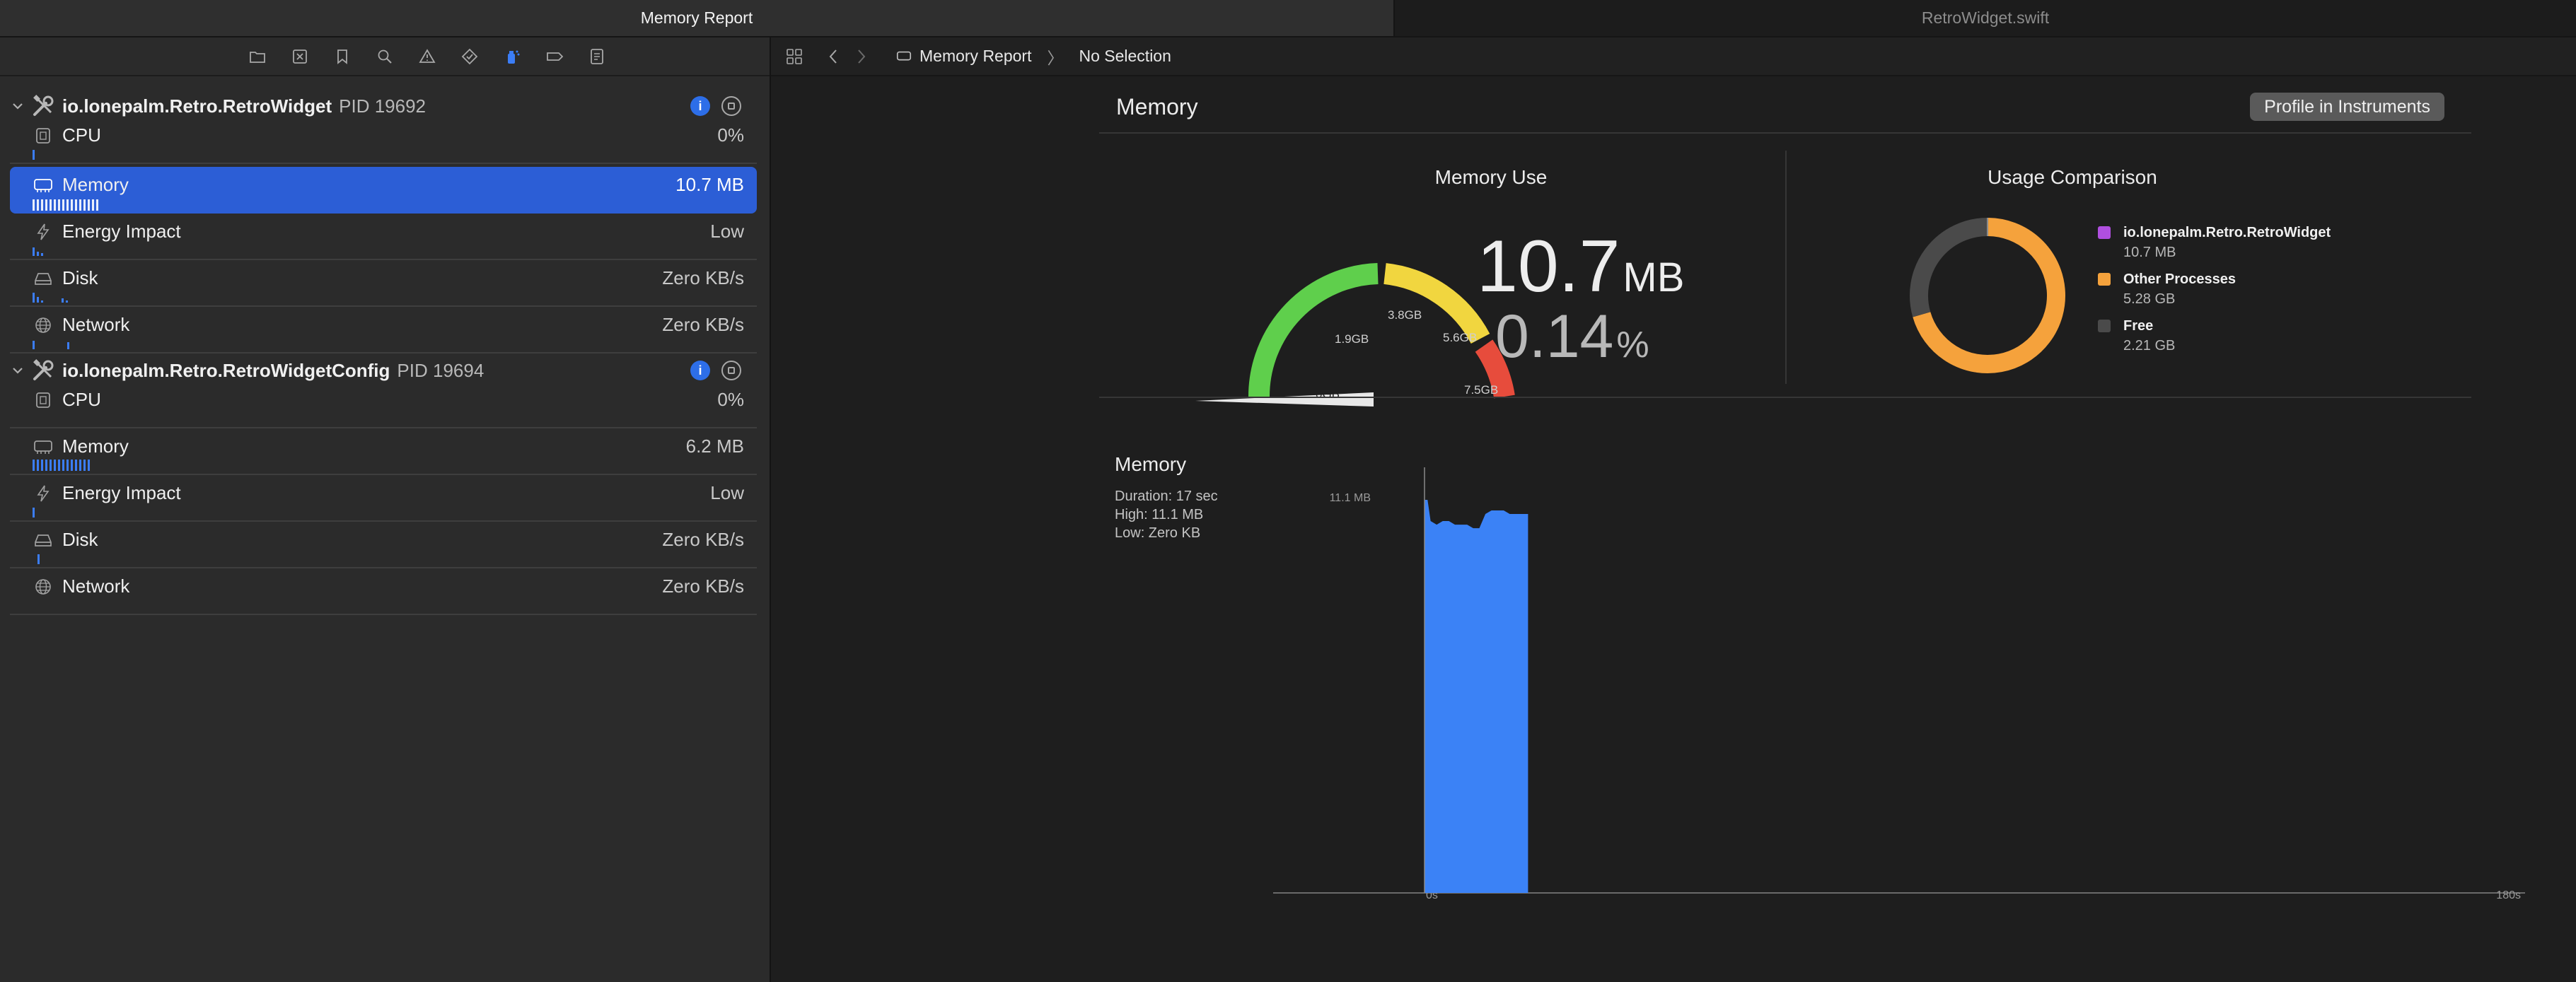 The width and height of the screenshot is (2576, 982). I want to click on section-divider, so click(1785, 397).